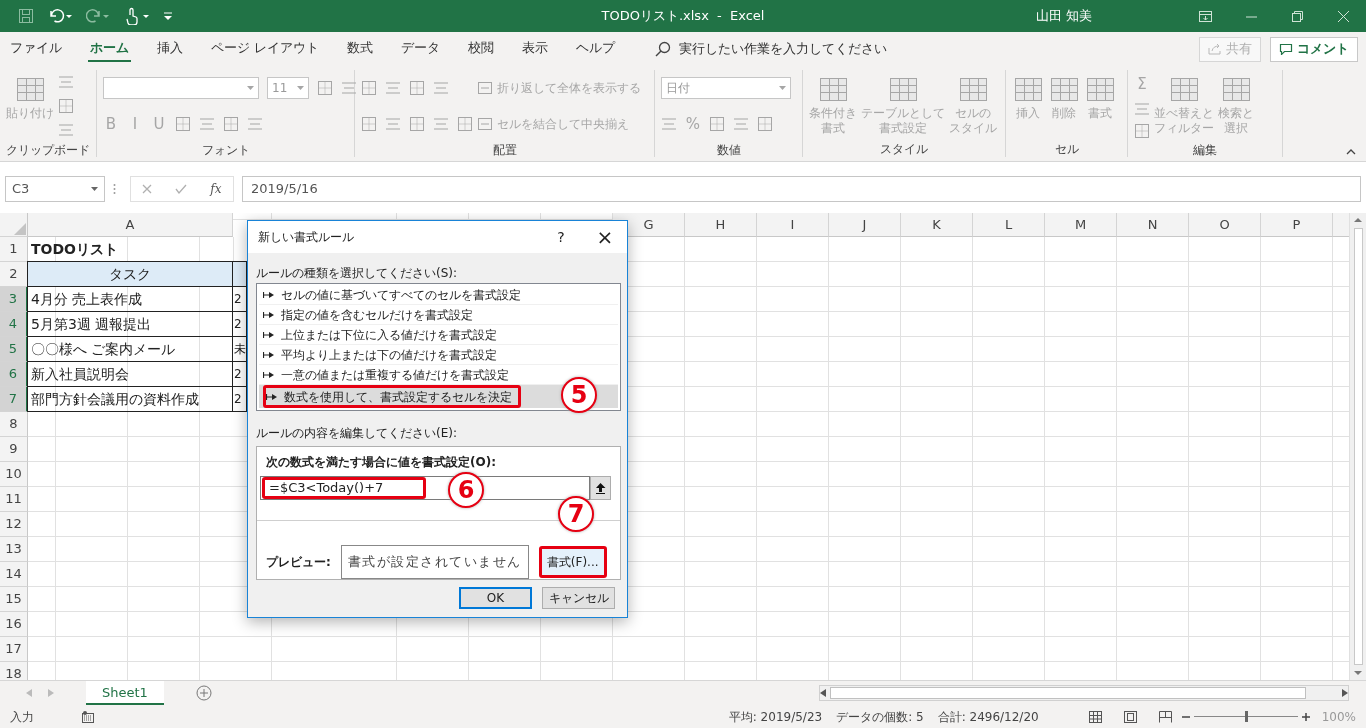 The height and width of the screenshot is (728, 1366). I want to click on name-box: C3, so click(55, 188).